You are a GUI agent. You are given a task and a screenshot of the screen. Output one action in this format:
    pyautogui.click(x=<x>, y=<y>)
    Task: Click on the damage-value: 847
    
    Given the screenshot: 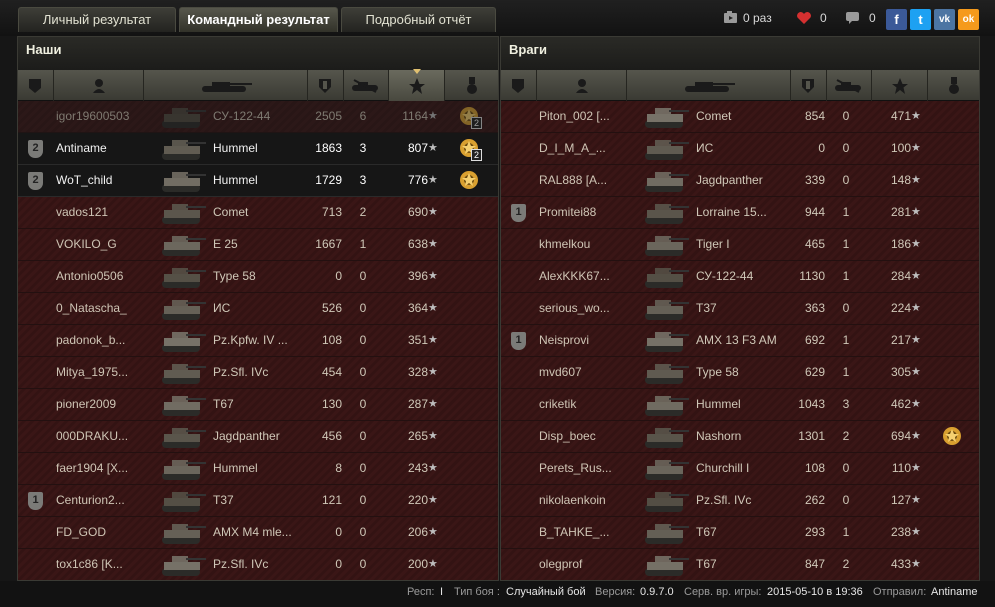 What is the action you would take?
    pyautogui.click(x=814, y=564)
    